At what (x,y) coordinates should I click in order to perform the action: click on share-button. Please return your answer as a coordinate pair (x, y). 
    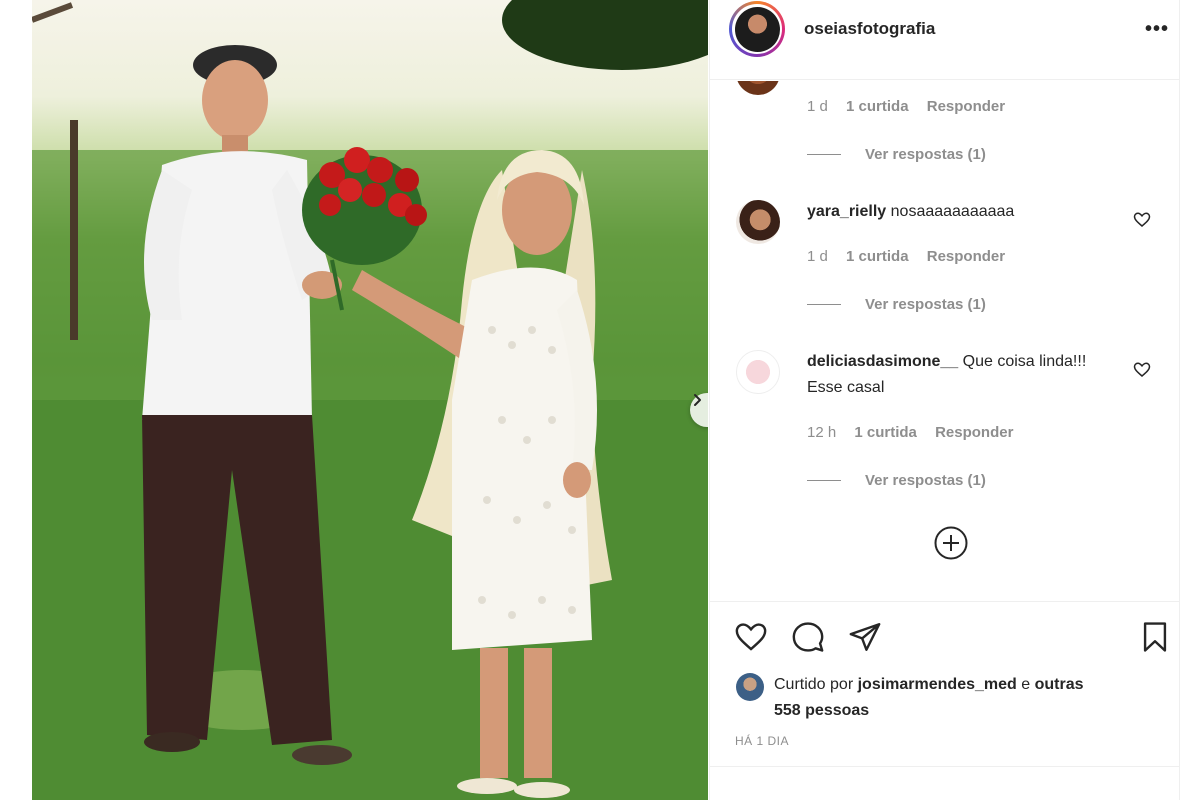
    Looking at the image, I should click on (865, 639).